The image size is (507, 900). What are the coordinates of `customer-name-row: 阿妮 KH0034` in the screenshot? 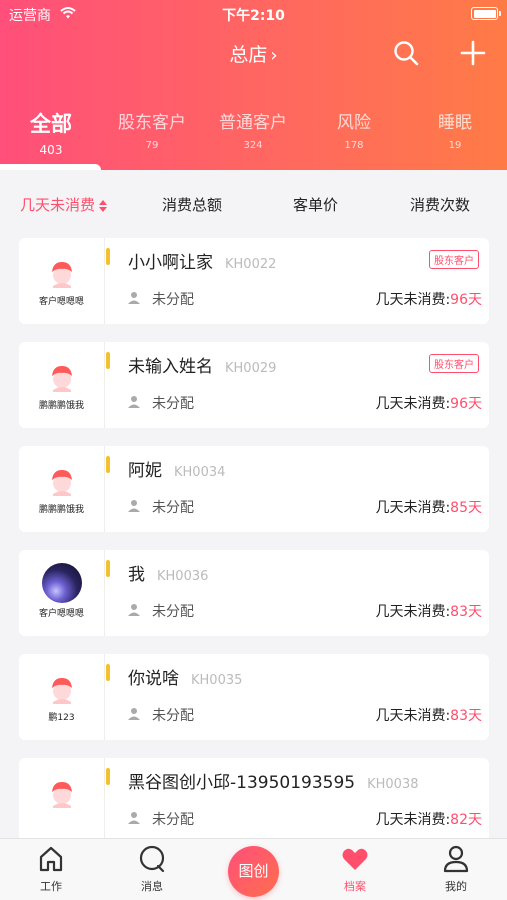 It's located at (176, 468).